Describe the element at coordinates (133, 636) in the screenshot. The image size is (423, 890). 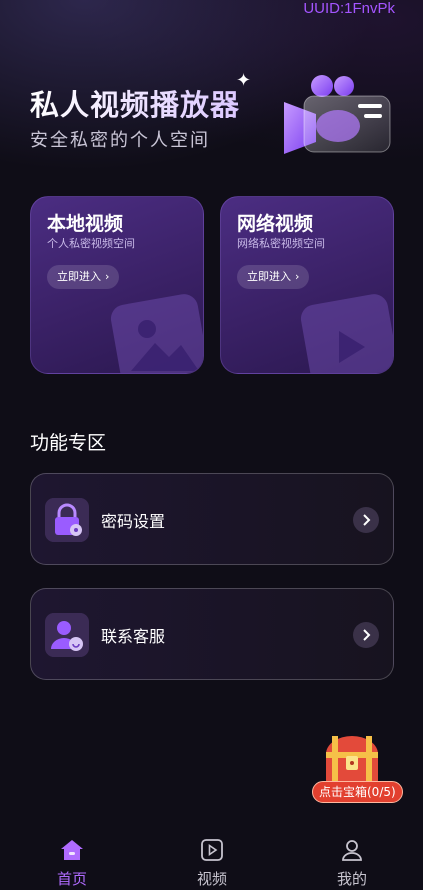
I see `row-label: 联系客服` at that location.